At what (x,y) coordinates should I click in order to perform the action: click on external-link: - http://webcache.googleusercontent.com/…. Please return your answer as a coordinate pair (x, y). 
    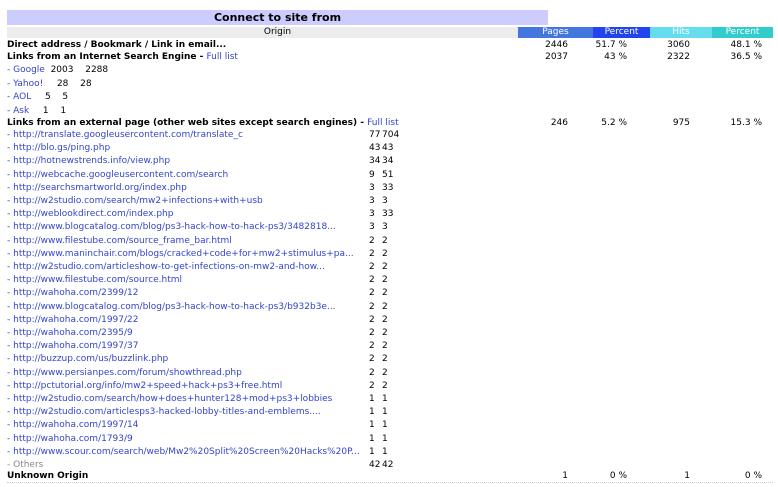
    Looking at the image, I should click on (117, 175).